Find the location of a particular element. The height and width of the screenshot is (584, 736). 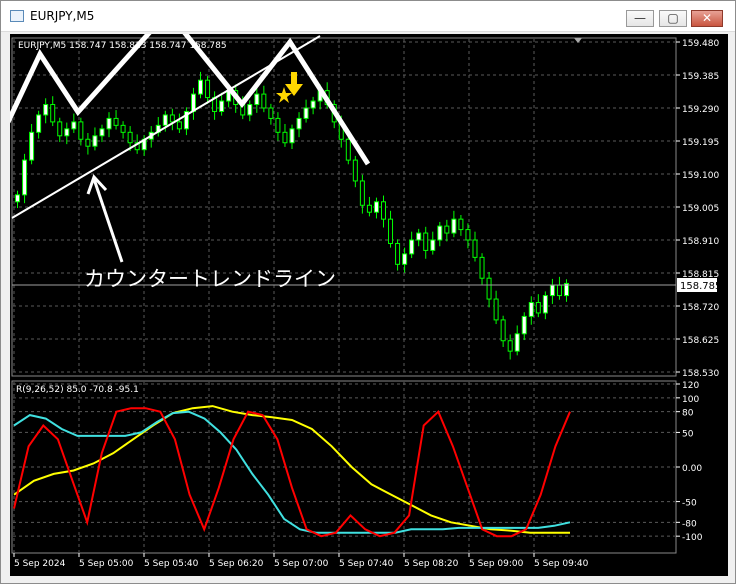

time-tick-label: 5 Sep 09:00 is located at coordinates (496, 564).